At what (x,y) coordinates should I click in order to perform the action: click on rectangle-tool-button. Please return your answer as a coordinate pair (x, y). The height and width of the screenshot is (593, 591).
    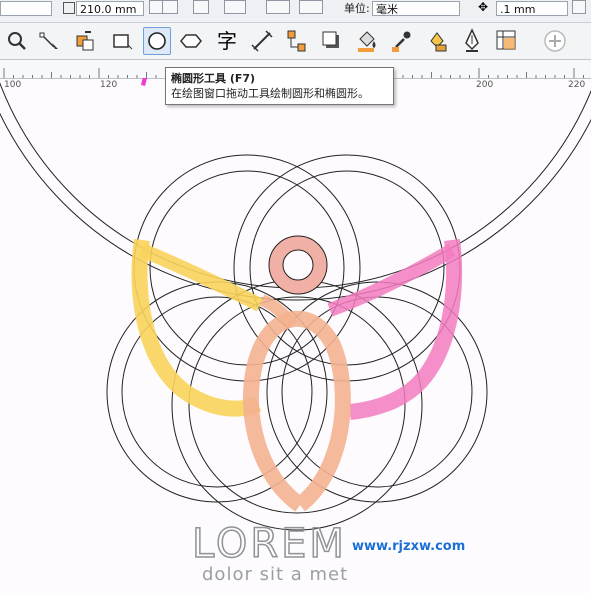
    Looking at the image, I should click on (122, 41).